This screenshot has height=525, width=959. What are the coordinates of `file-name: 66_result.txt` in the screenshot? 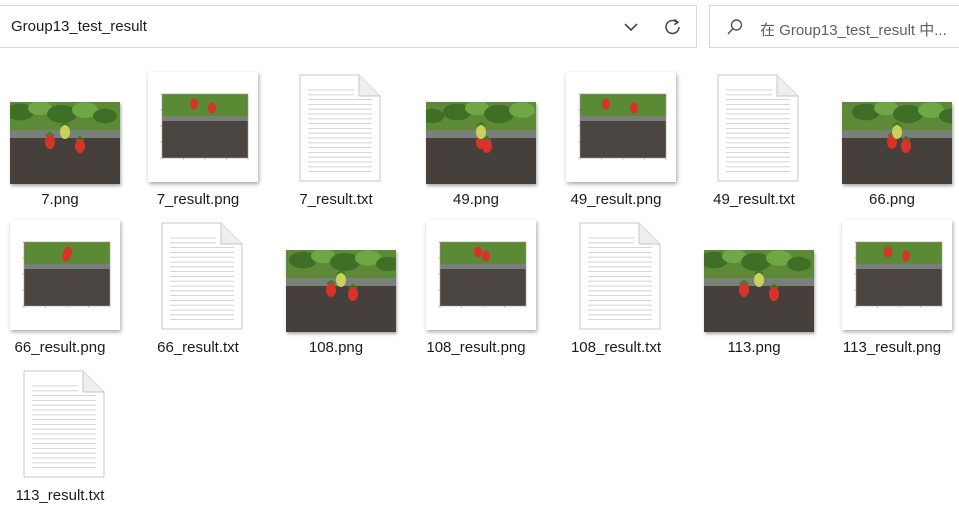 It's located at (198, 347).